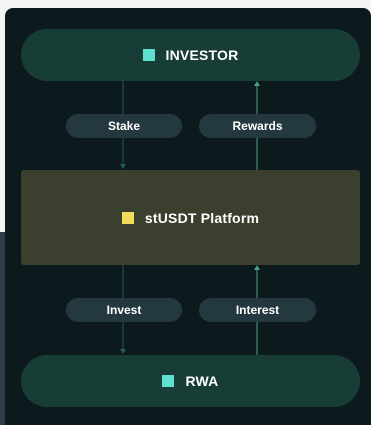  Describe the element at coordinates (123, 351) in the screenshot. I see `invest-arrowhead` at that location.